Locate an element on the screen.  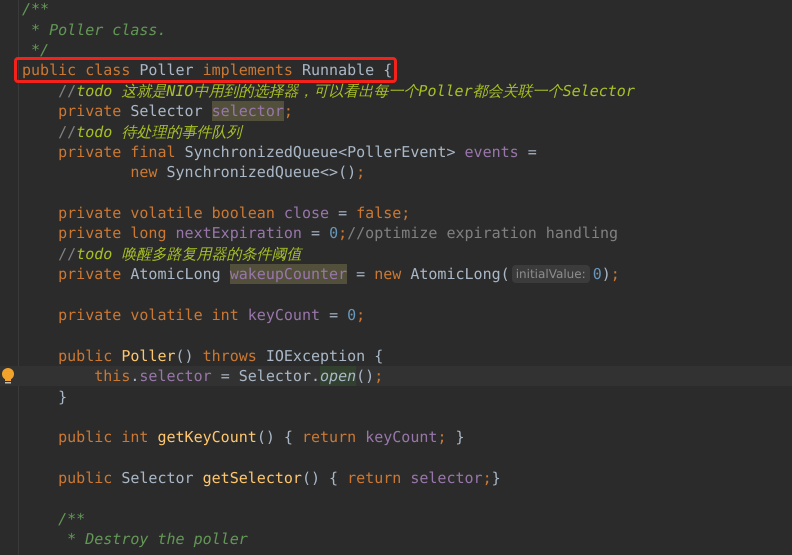
method-call: open is located at coordinates (338, 376).